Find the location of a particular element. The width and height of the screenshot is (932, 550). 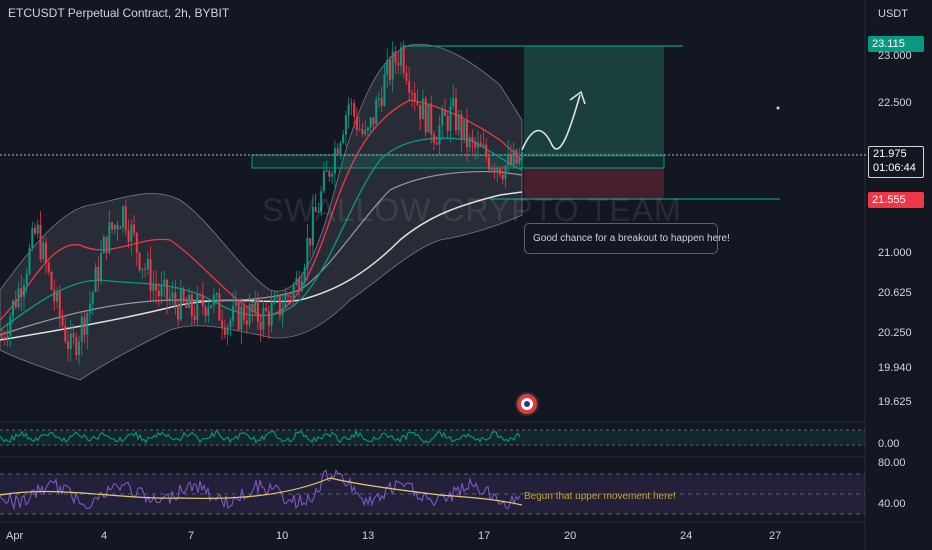

countdown-value: 01:06:44 is located at coordinates (894, 168).